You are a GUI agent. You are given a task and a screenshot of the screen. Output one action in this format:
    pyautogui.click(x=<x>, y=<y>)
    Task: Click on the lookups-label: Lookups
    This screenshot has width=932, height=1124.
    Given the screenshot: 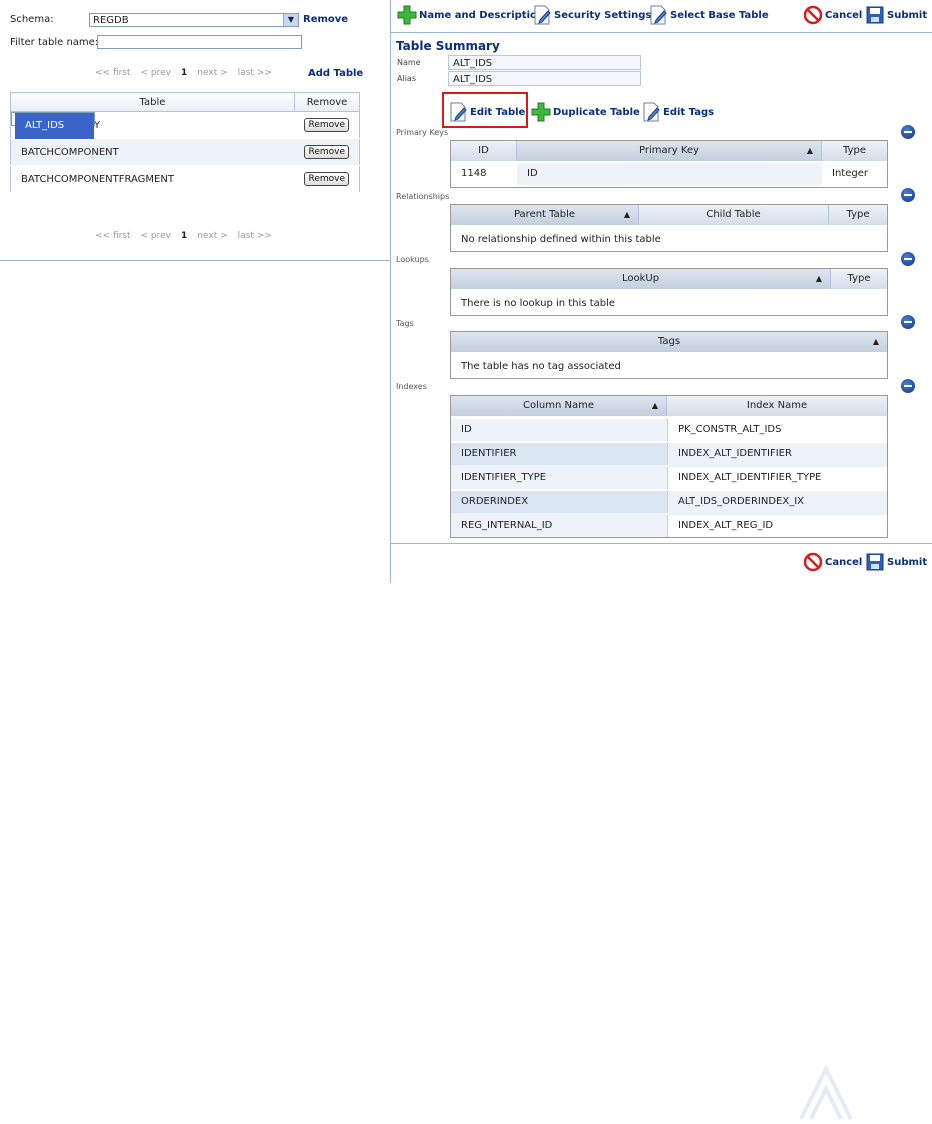 What is the action you would take?
    pyautogui.click(x=412, y=259)
    